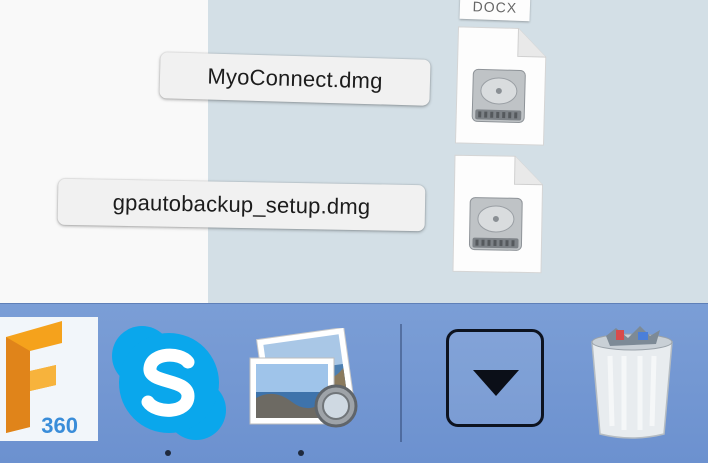 The image size is (708, 463). Describe the element at coordinates (632, 382) in the screenshot. I see `trash-full-icon` at that location.